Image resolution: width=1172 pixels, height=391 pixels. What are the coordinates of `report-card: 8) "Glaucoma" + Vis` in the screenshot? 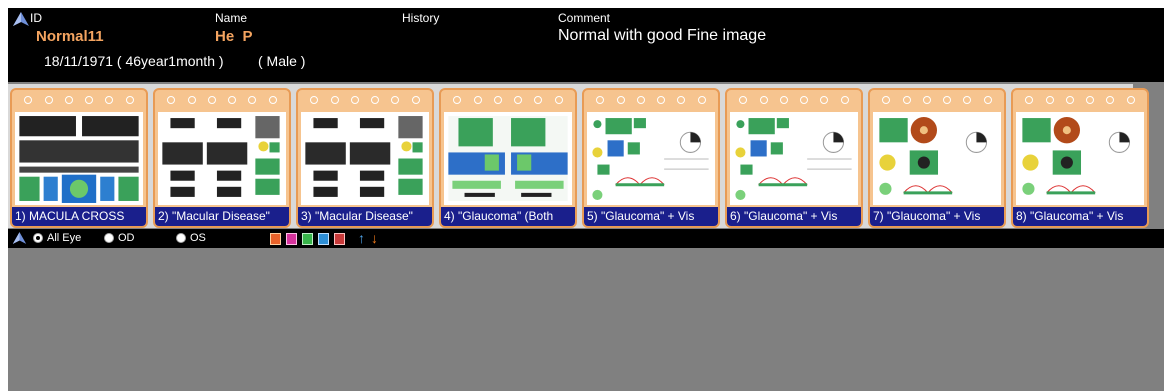 It's located at (1080, 158).